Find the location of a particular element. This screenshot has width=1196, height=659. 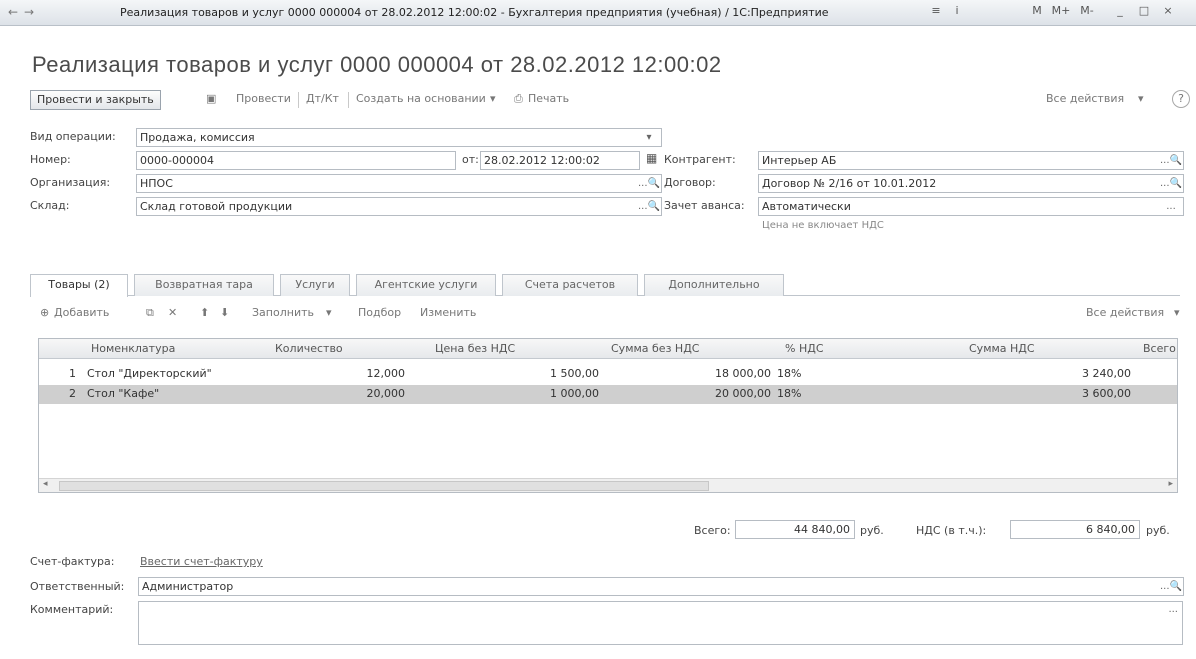

maximize-button: □ is located at coordinates (1144, 12).